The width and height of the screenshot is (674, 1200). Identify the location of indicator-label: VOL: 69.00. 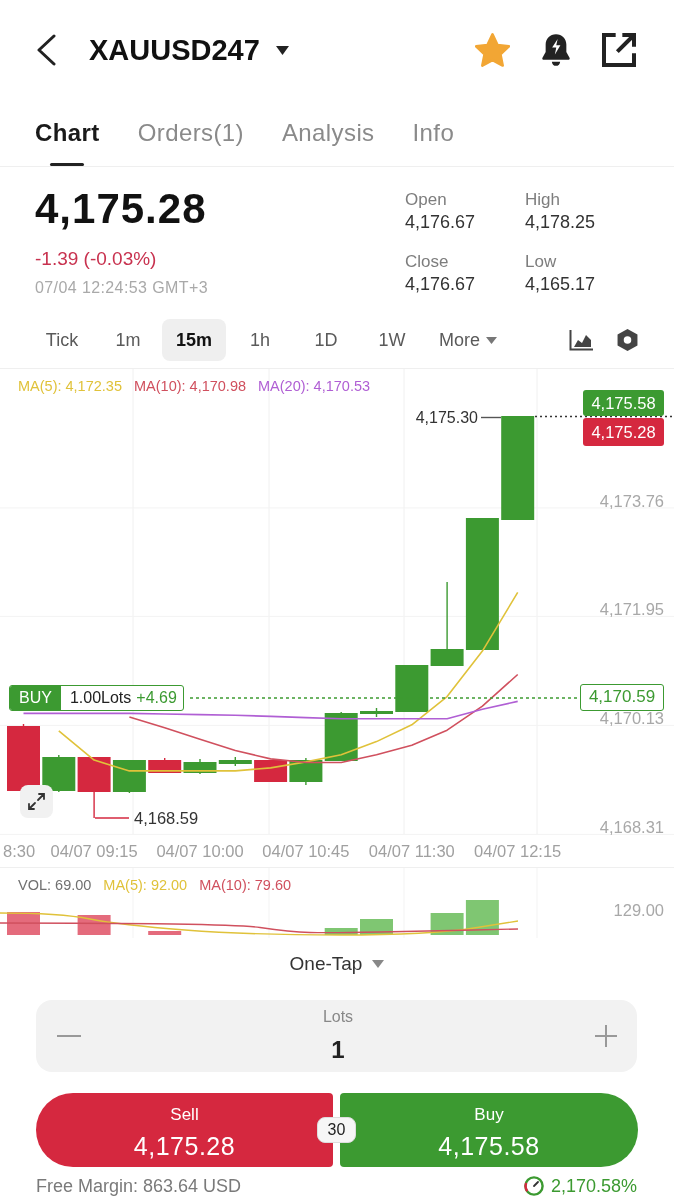
(55, 885).